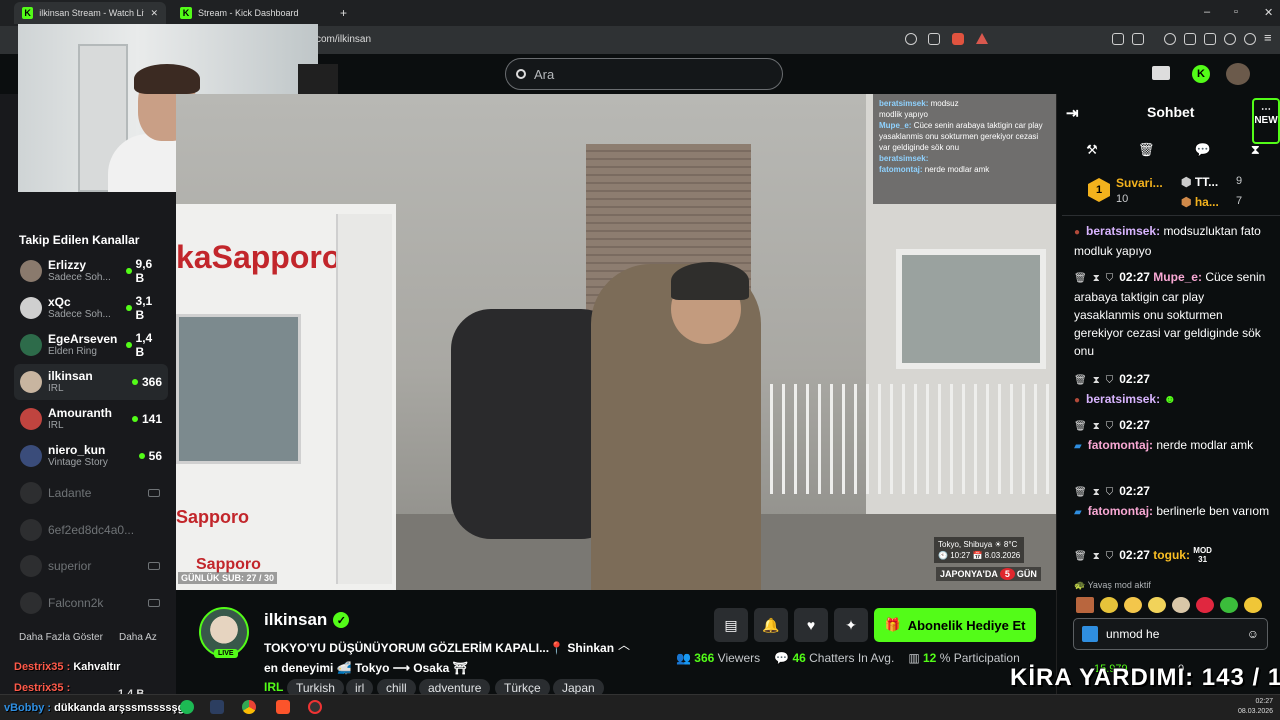 Image resolution: width=1280 pixels, height=720 pixels. I want to click on brave-icon, so click(283, 707).